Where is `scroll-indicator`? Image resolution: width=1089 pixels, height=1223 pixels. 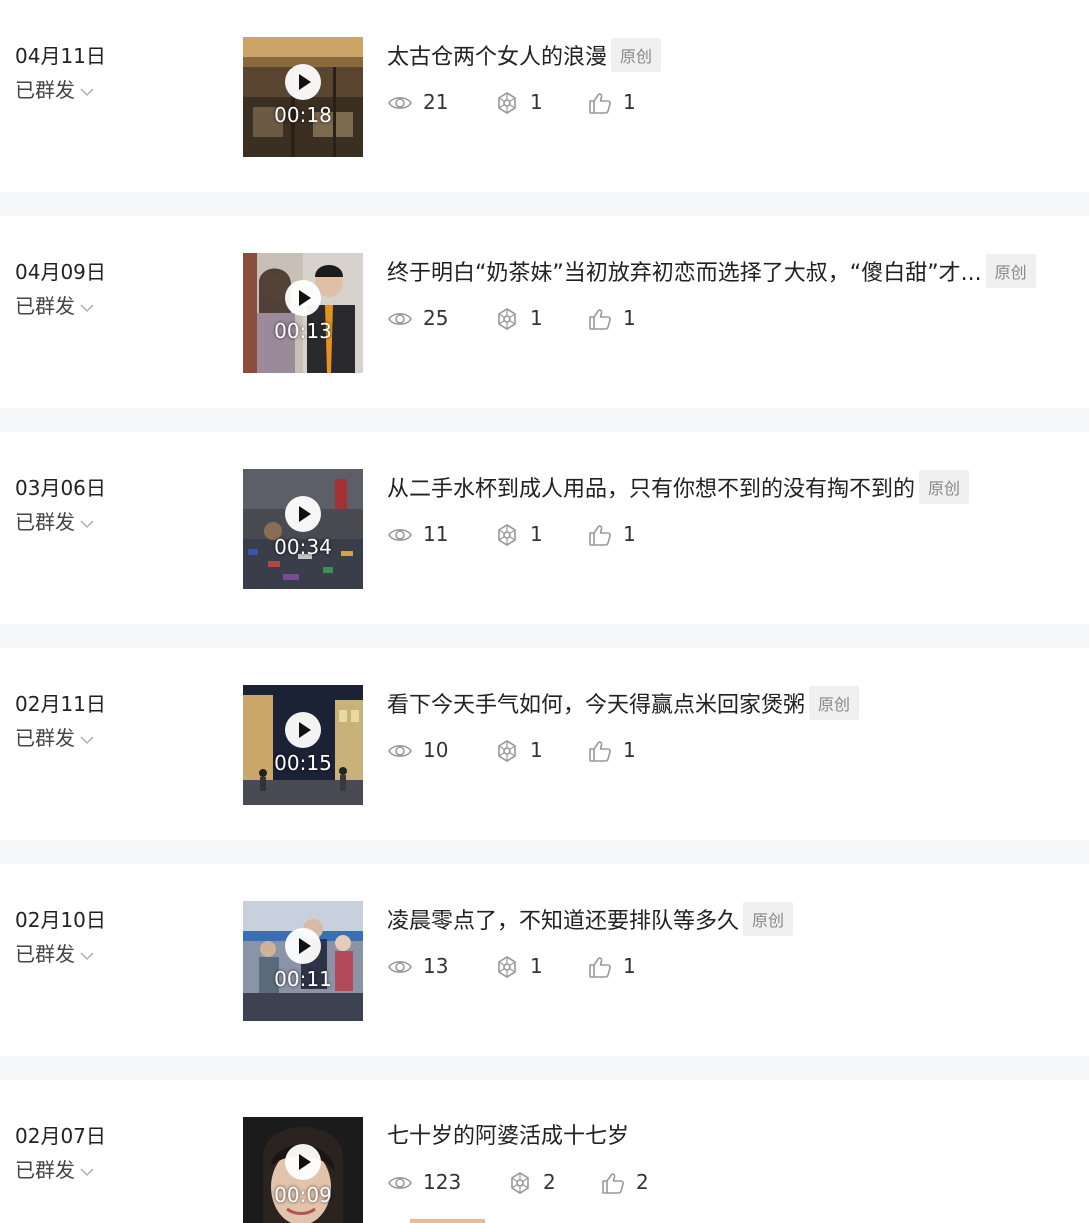
scroll-indicator is located at coordinates (447, 1221).